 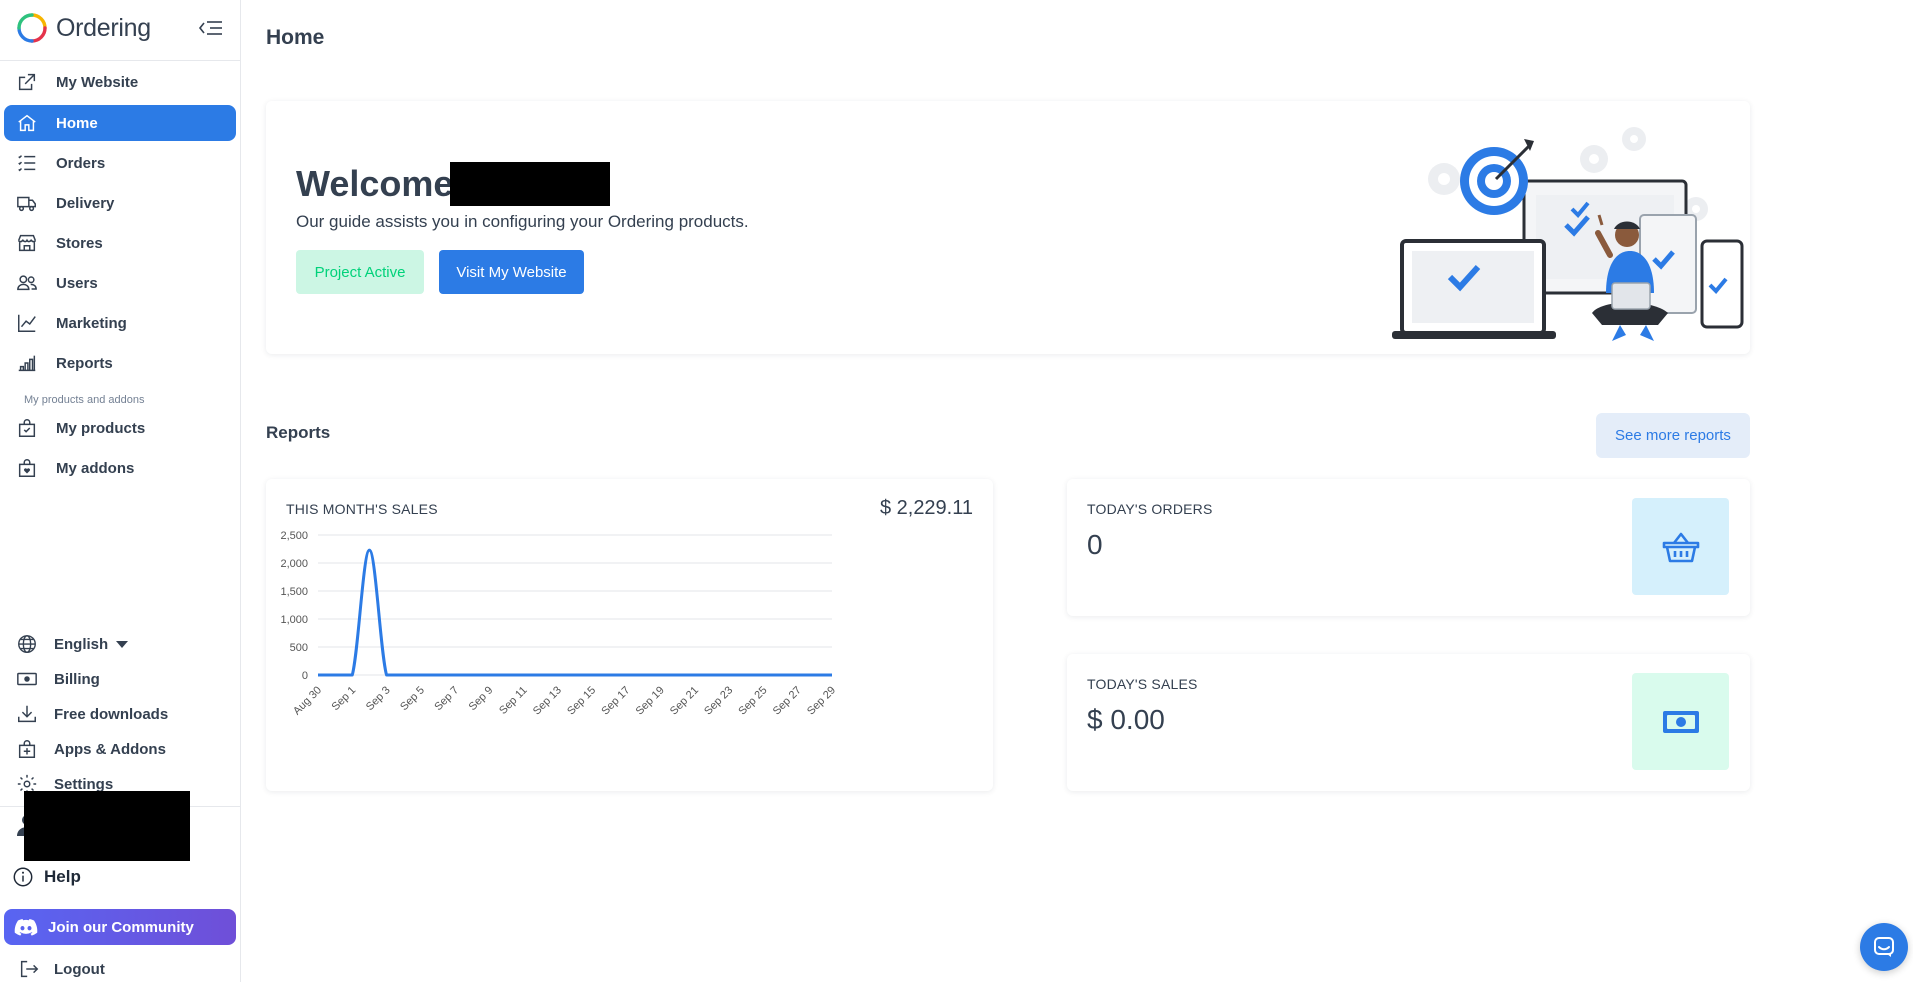 What do you see at coordinates (85, 203) in the screenshot?
I see `sidebar-item-label: Delivery` at bounding box center [85, 203].